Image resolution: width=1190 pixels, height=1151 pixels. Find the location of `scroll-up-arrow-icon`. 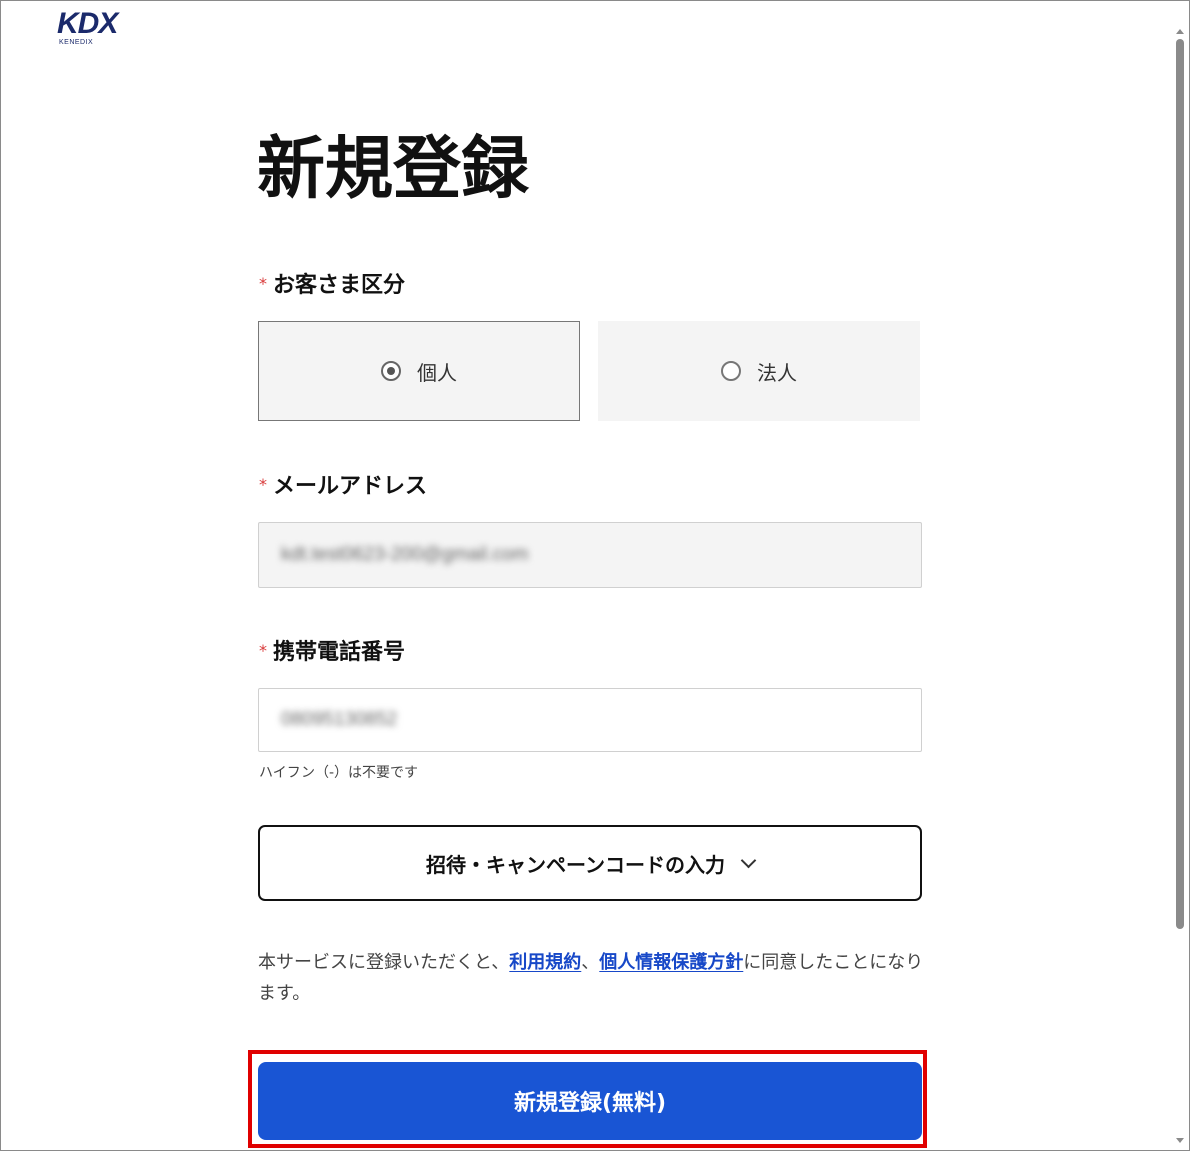

scroll-up-arrow-icon is located at coordinates (1180, 31).